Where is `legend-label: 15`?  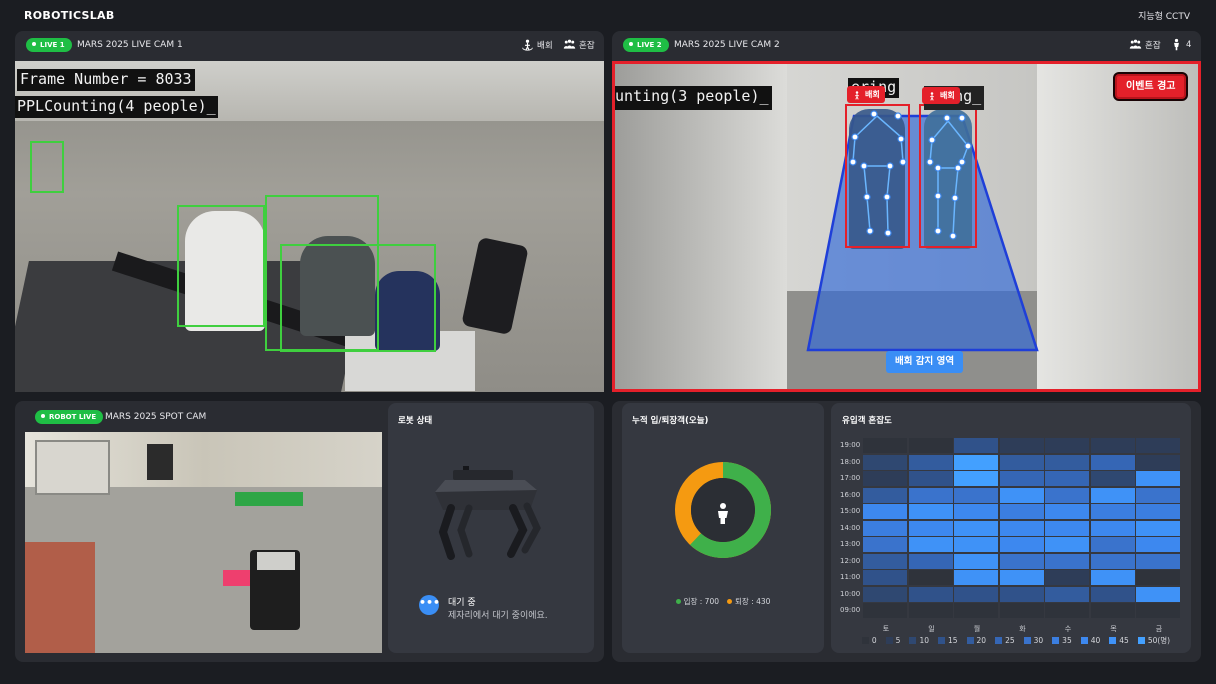 legend-label: 15 is located at coordinates (952, 640).